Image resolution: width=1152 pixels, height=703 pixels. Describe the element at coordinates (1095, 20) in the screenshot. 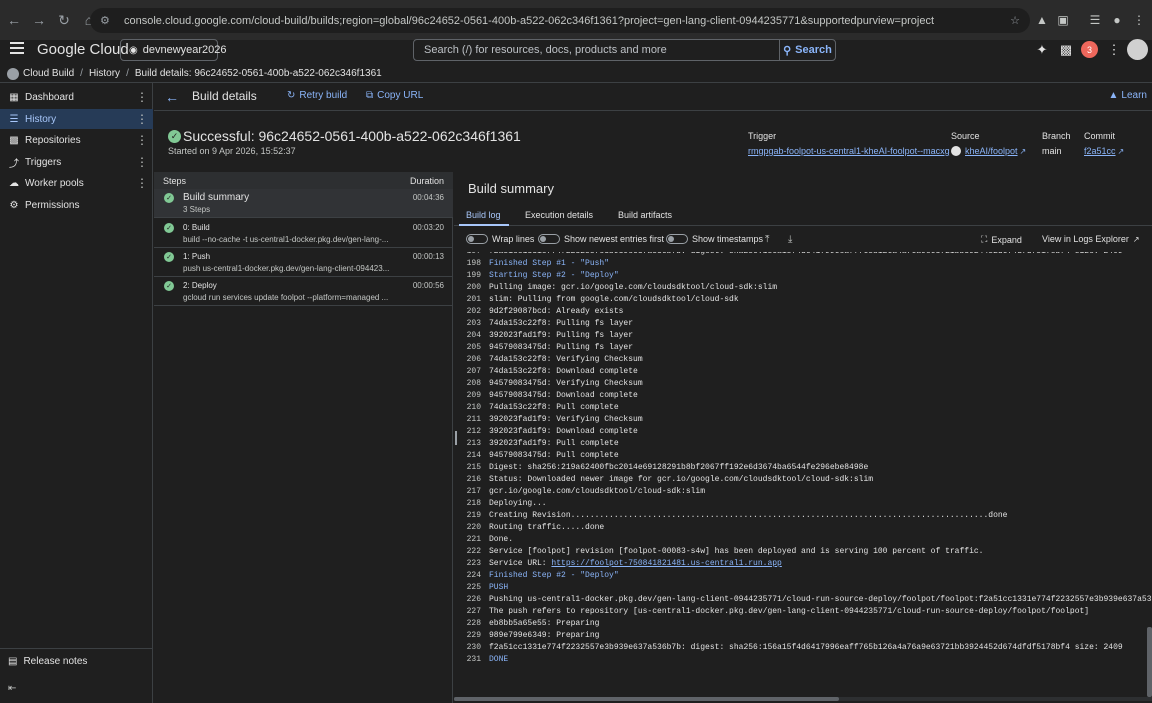

I see `media-icon: ☰` at that location.